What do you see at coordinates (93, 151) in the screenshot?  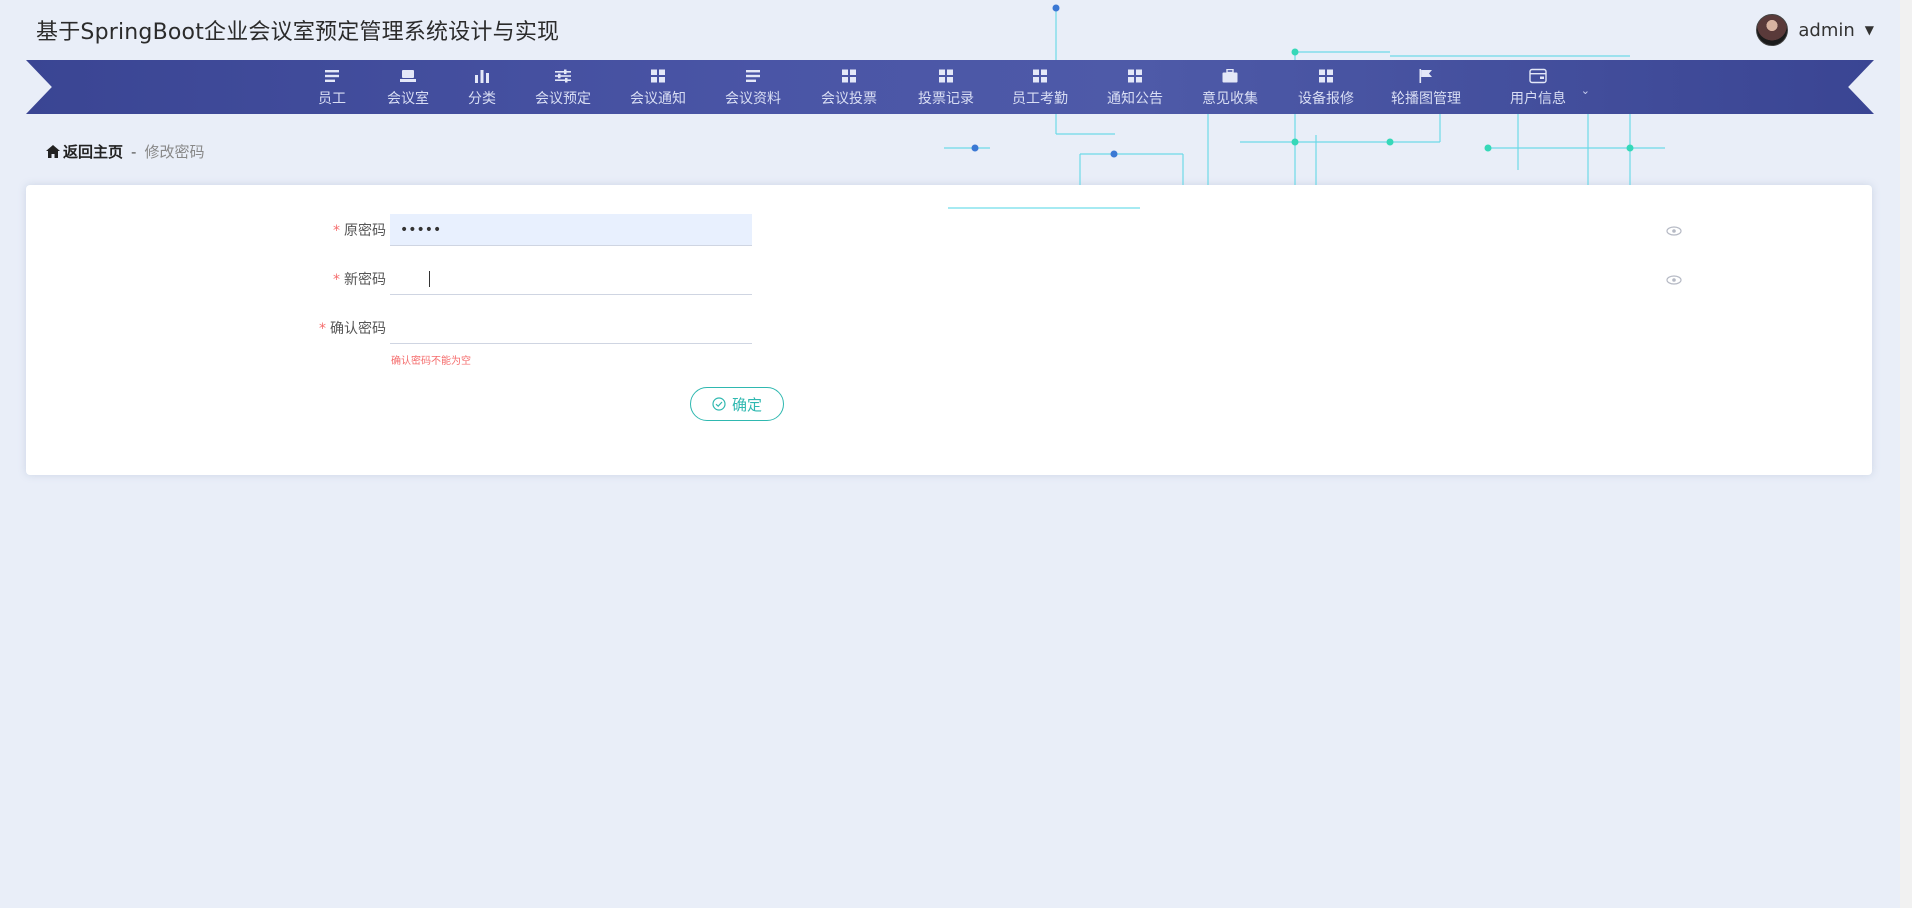 I see `home-link-label: 返回主页` at bounding box center [93, 151].